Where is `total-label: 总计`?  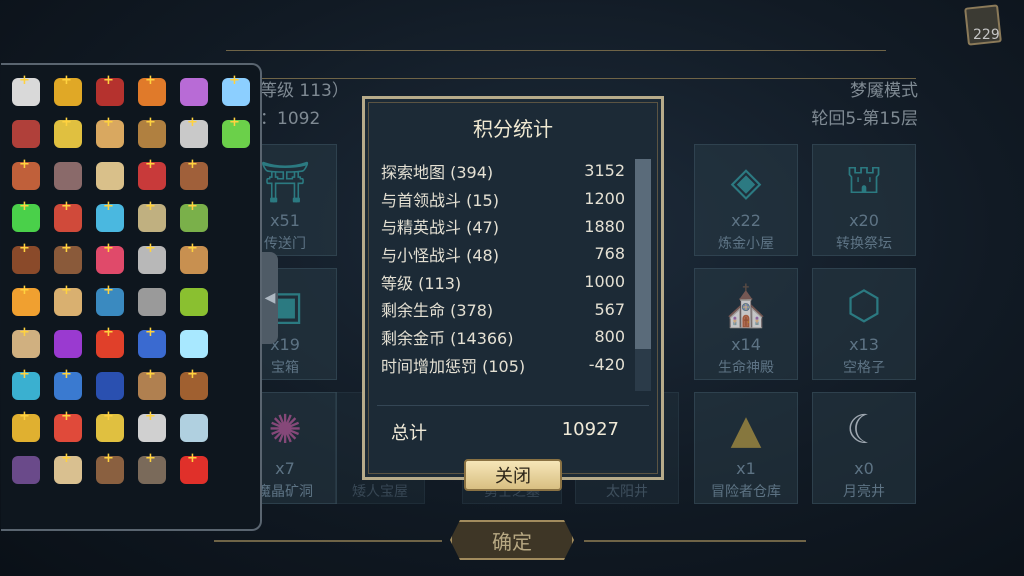 total-label: 总计 is located at coordinates (409, 433).